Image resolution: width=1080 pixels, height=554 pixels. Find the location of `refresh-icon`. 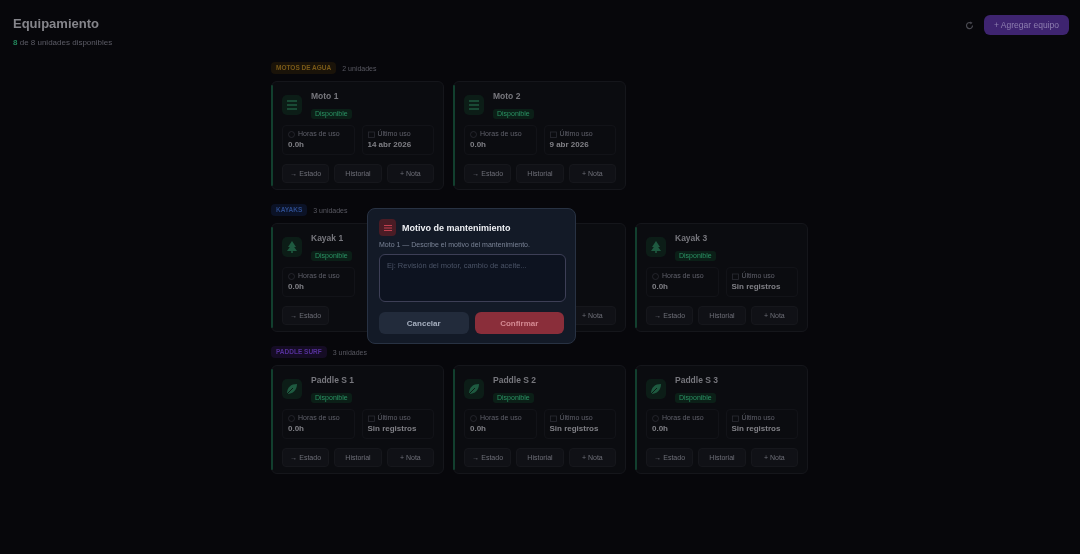

refresh-icon is located at coordinates (969, 25).